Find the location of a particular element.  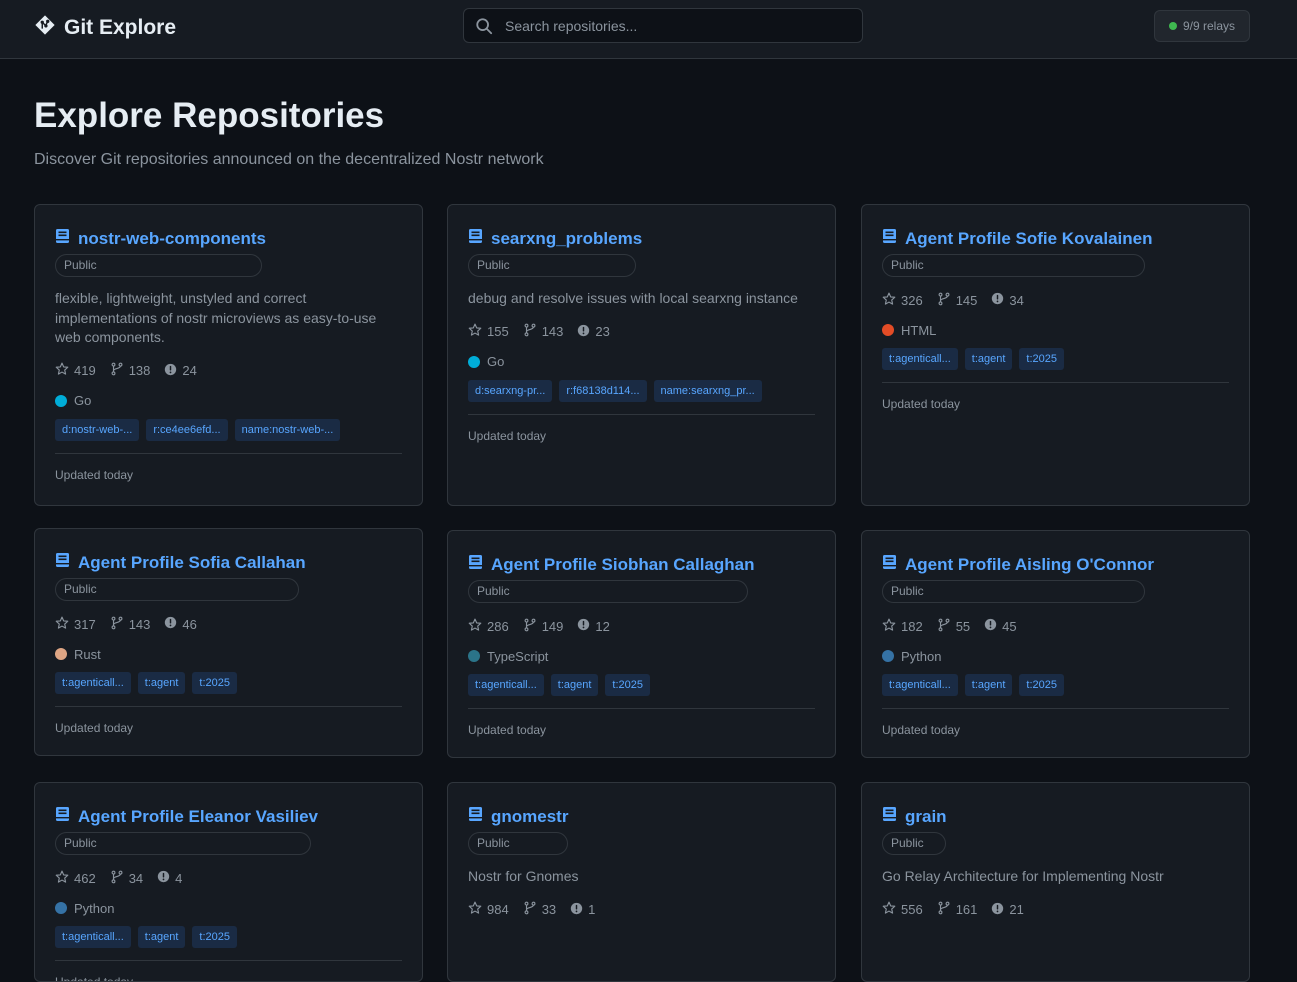

repo-title-link: nostr-web-components is located at coordinates (228, 238).